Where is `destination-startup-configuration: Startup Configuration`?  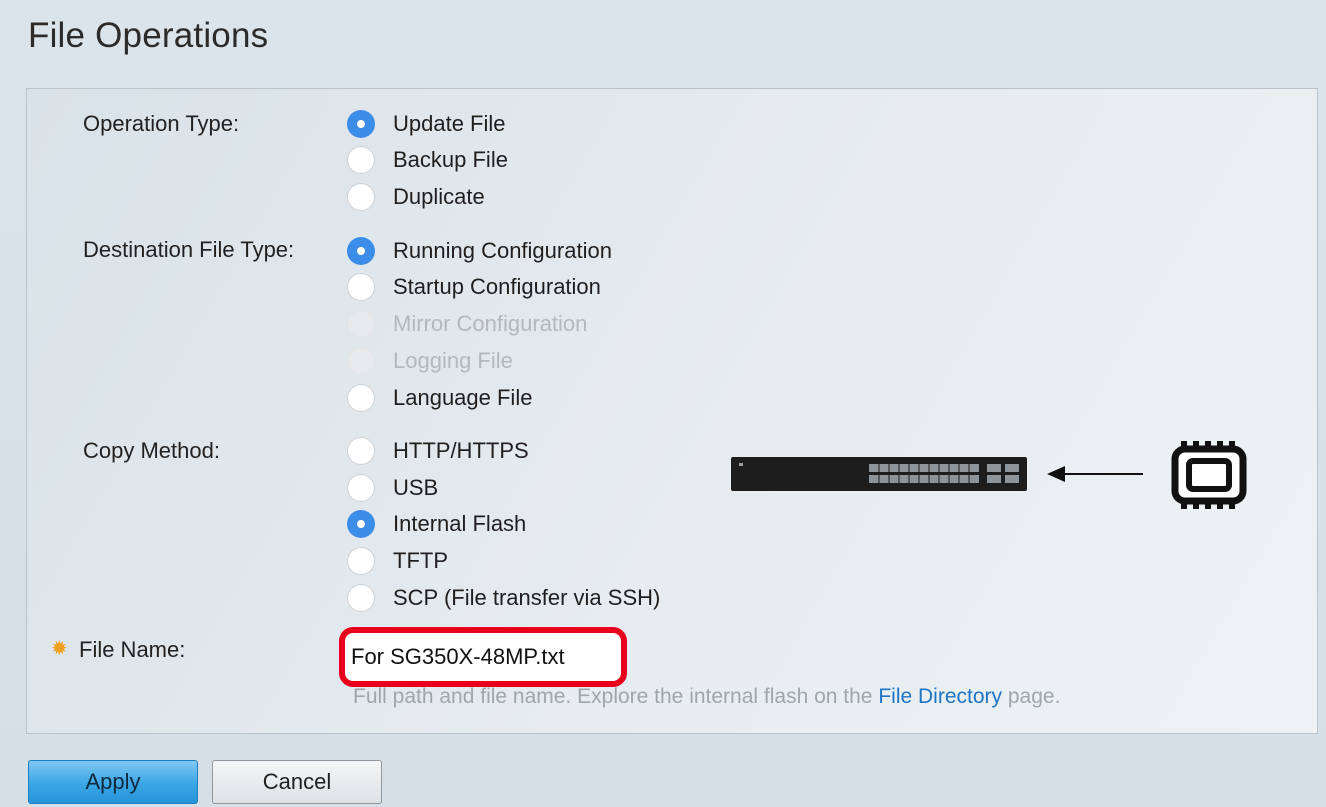
destination-startup-configuration: Startup Configuration is located at coordinates (474, 287).